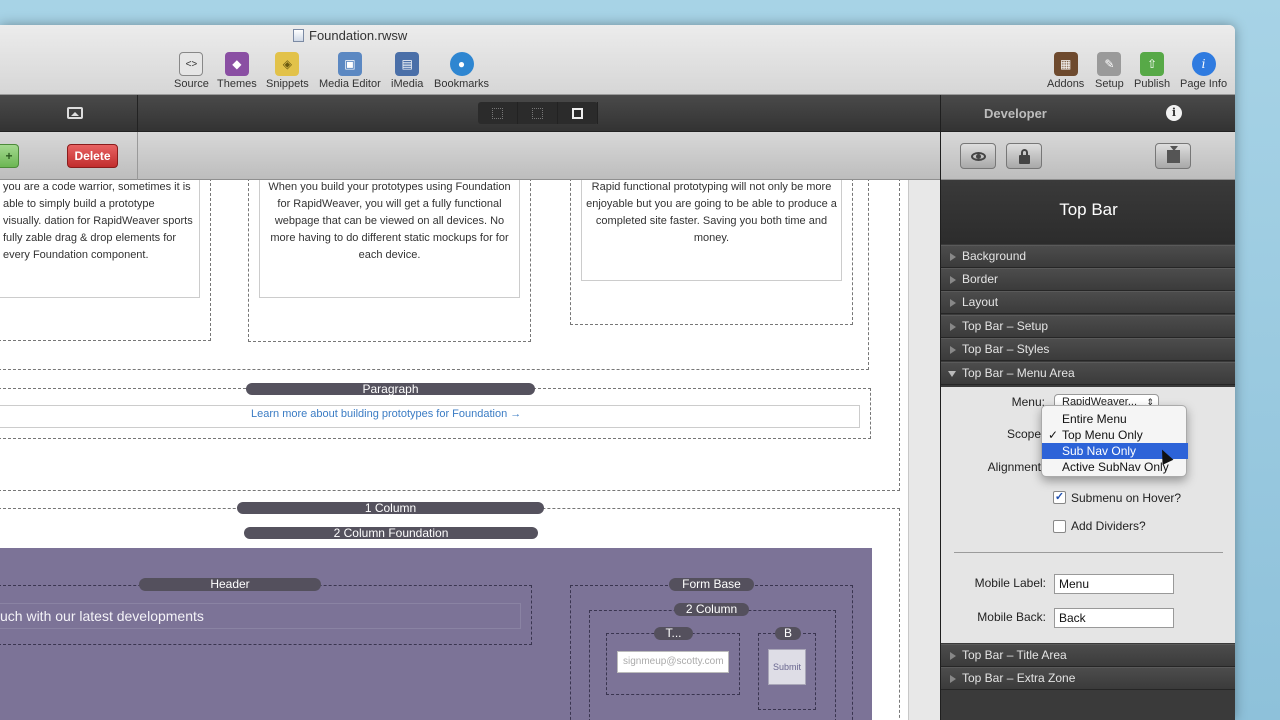 This screenshot has height=720, width=1280. I want to click on section-top-bar-setup: Top Bar – Setup, so click(1088, 326).